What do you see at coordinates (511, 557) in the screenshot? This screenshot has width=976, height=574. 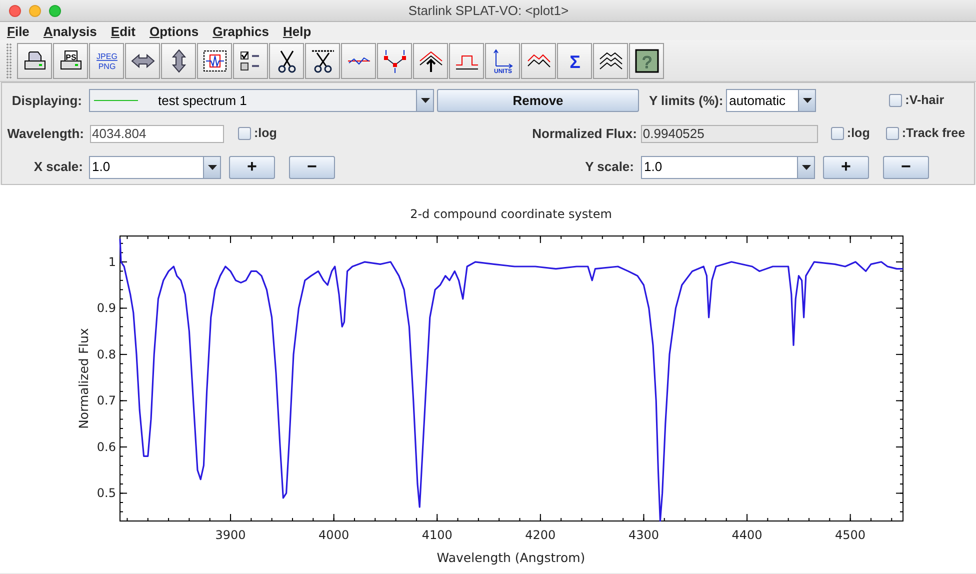 I see `x-axis-label: Wavelength (Angstrom)` at bounding box center [511, 557].